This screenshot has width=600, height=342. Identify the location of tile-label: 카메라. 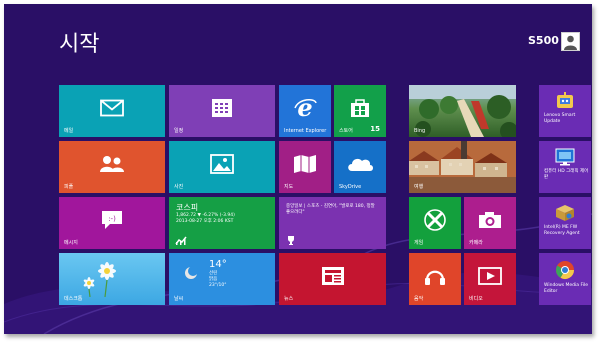
(476, 243).